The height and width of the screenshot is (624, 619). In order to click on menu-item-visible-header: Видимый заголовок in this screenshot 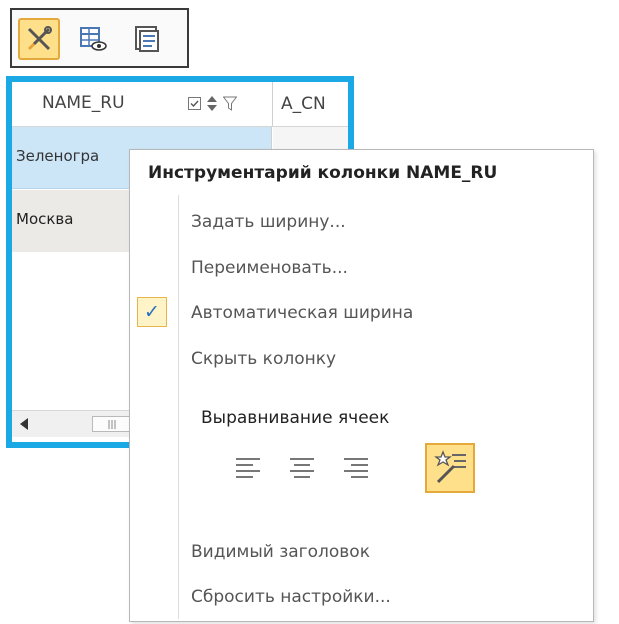, I will do `click(280, 552)`.